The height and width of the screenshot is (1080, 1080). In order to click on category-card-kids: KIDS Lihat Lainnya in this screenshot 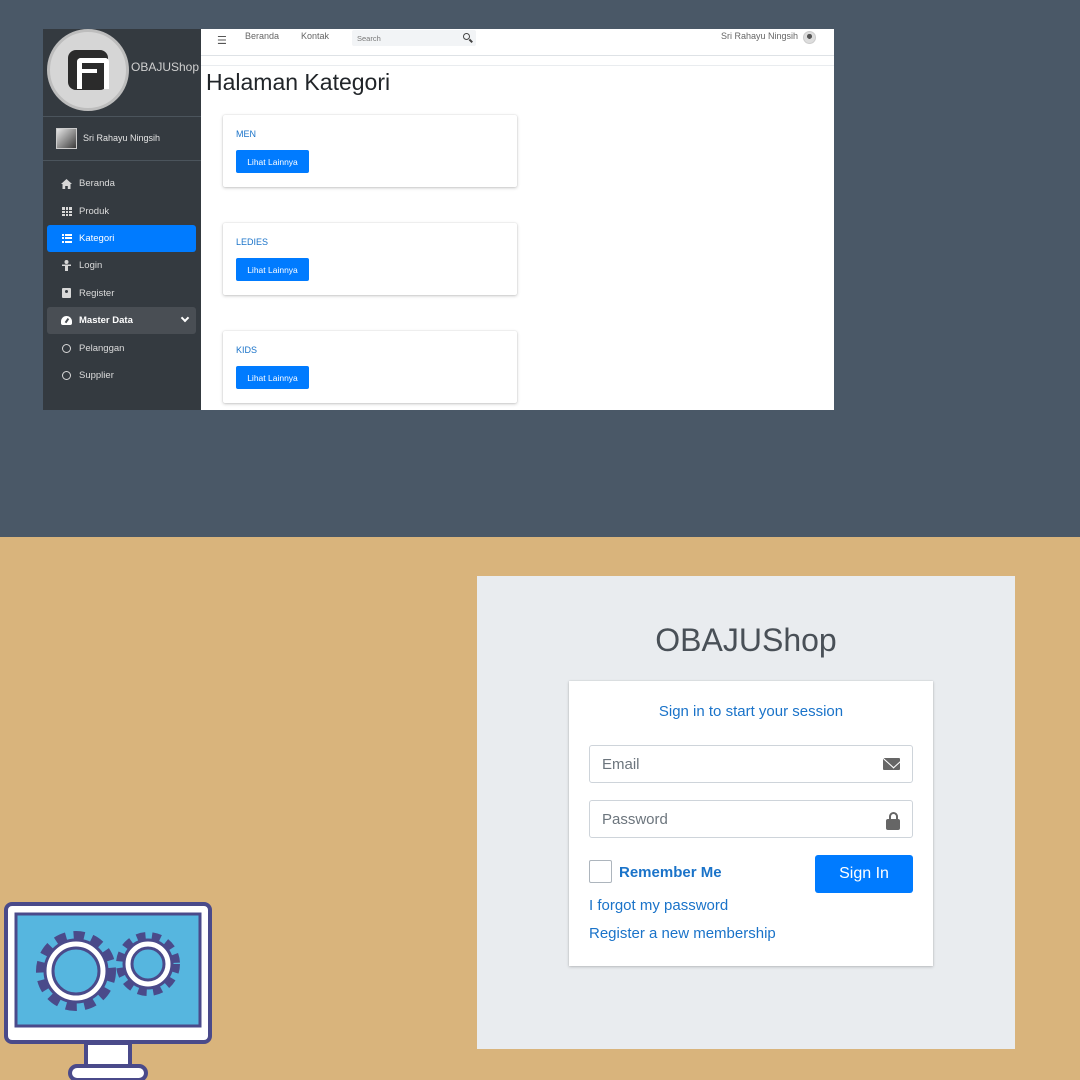, I will do `click(370, 367)`.